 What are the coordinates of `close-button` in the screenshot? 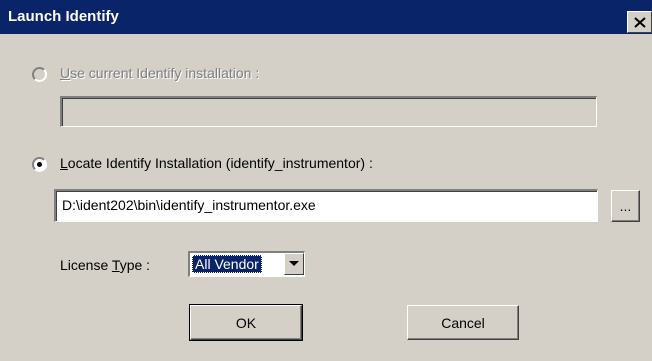 It's located at (639, 22).